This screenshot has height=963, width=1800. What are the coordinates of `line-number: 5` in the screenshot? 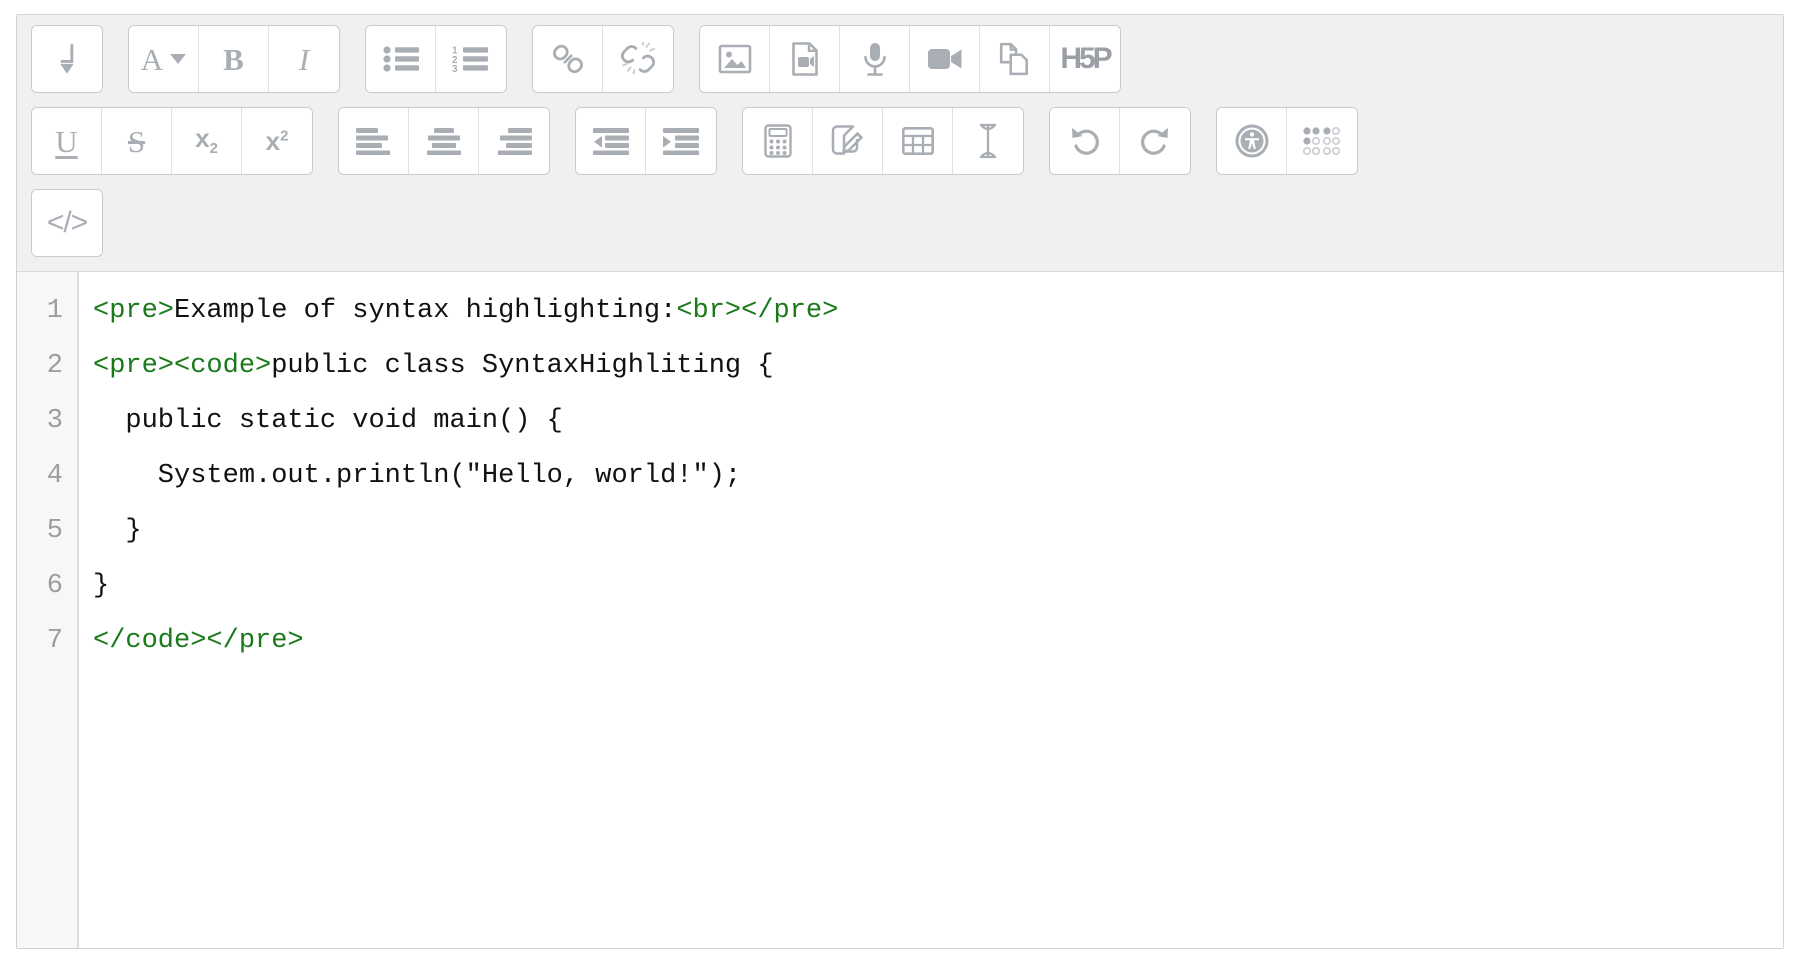 It's located at (54, 531).